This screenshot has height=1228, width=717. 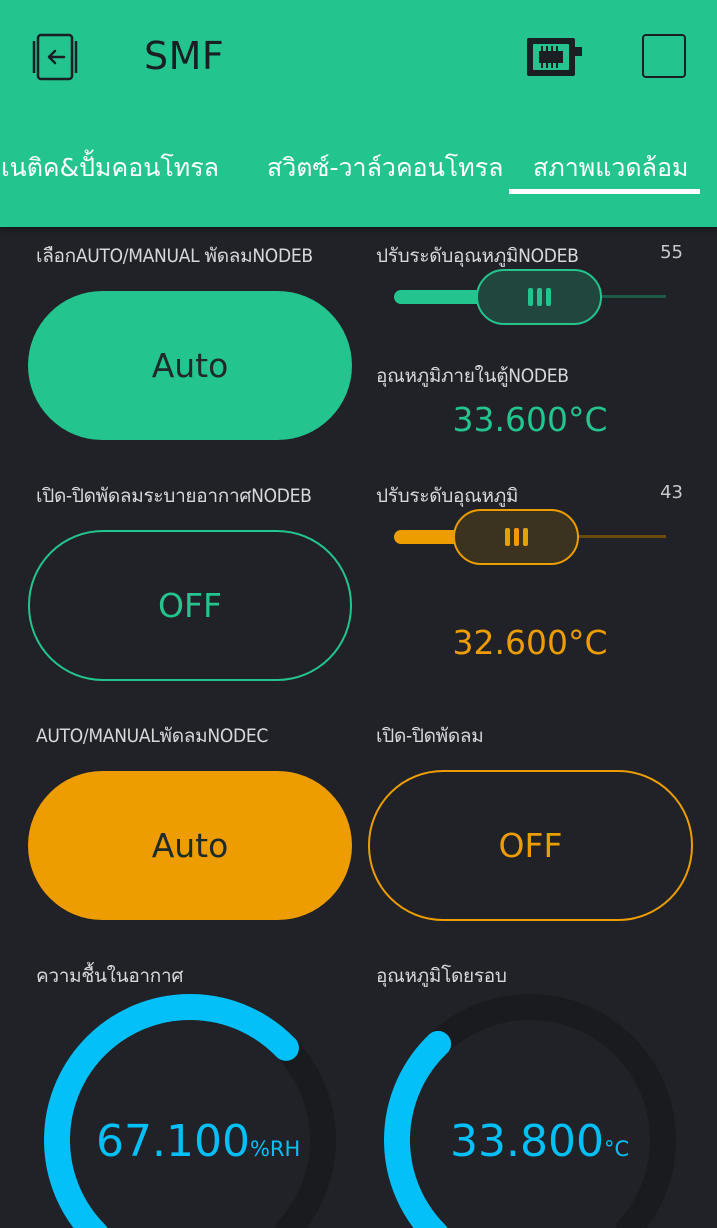 What do you see at coordinates (190, 365) in the screenshot?
I see `auto-manual-fan-nodeb-button: Auto` at bounding box center [190, 365].